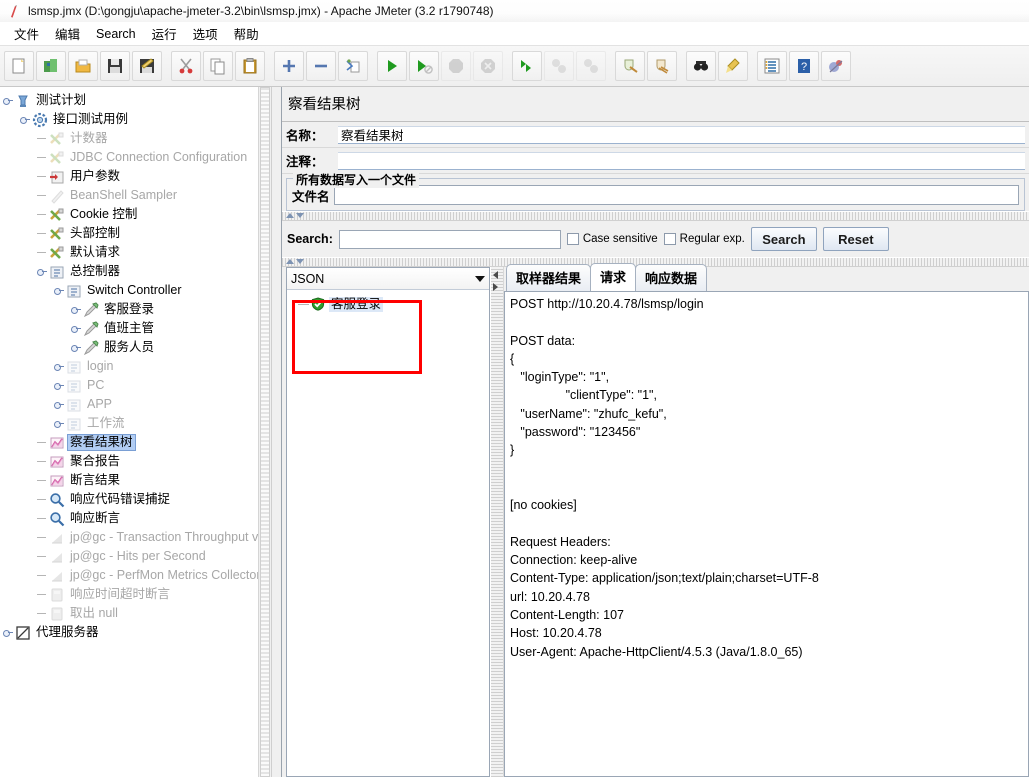  I want to click on tree-item: jp@gc - PerfMon Metrics Collector, so click(136, 575).